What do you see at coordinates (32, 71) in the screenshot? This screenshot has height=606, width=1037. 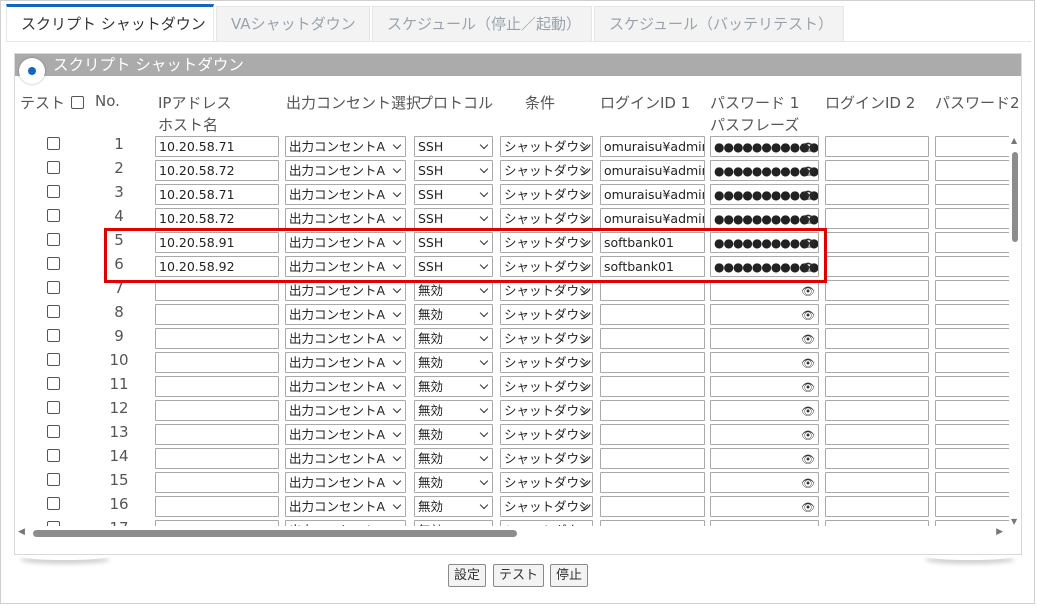 I see `section-radio` at bounding box center [32, 71].